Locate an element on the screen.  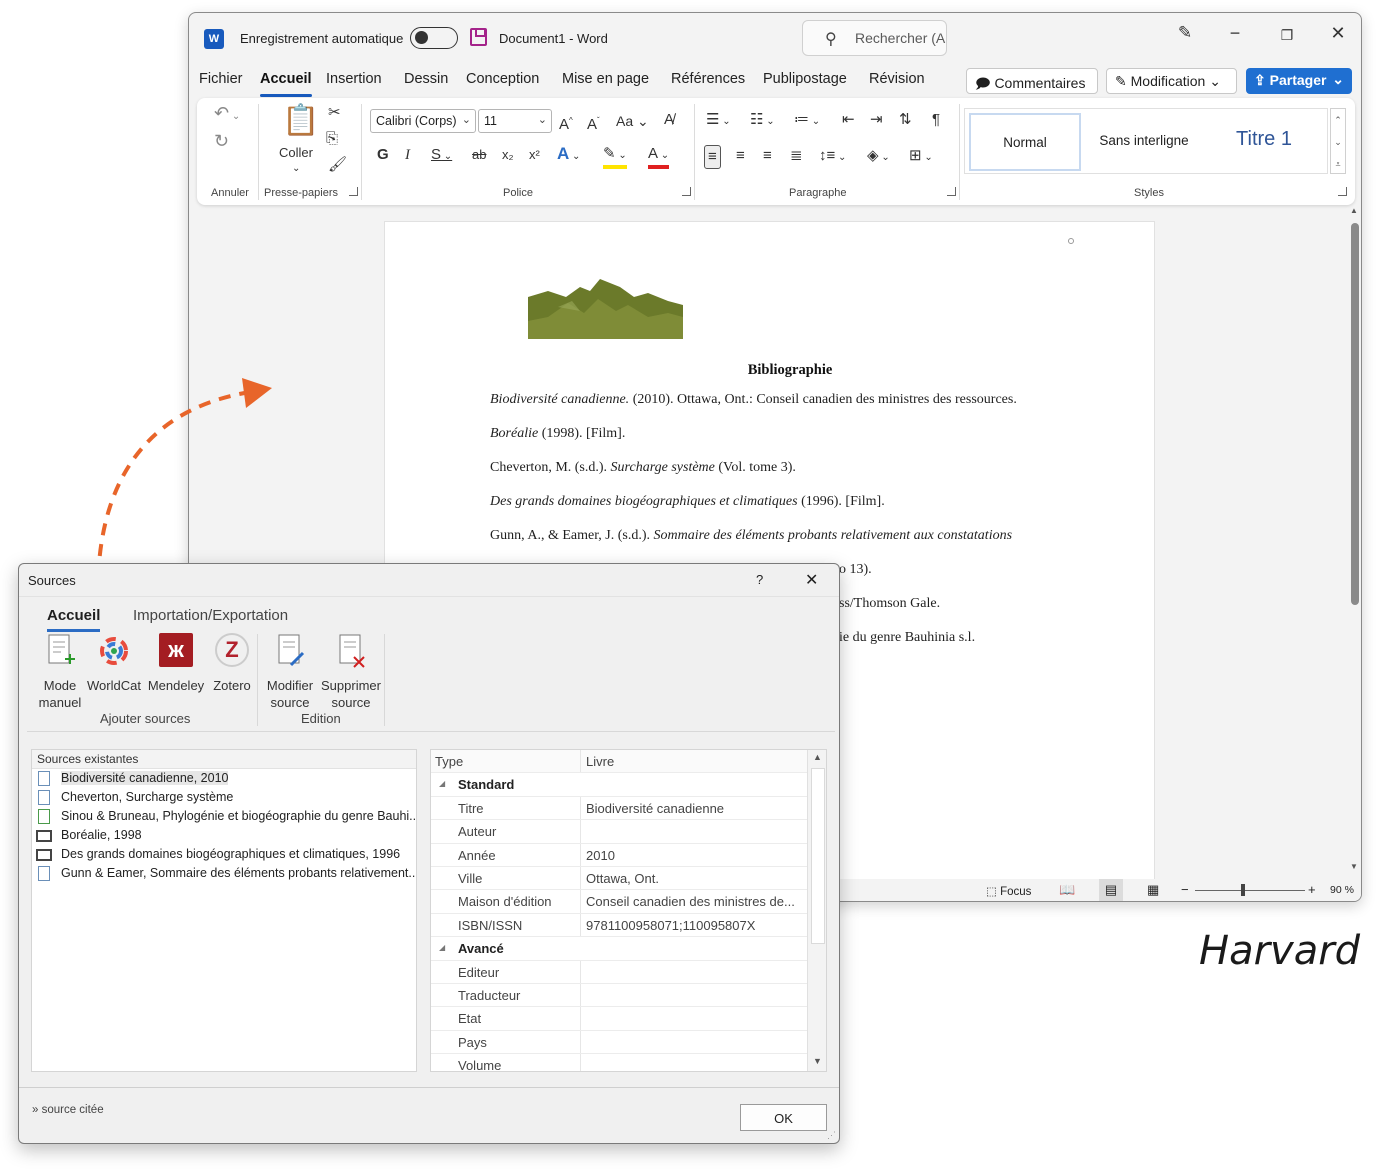
copy-icon: ⎘ is located at coordinates (332, 139).